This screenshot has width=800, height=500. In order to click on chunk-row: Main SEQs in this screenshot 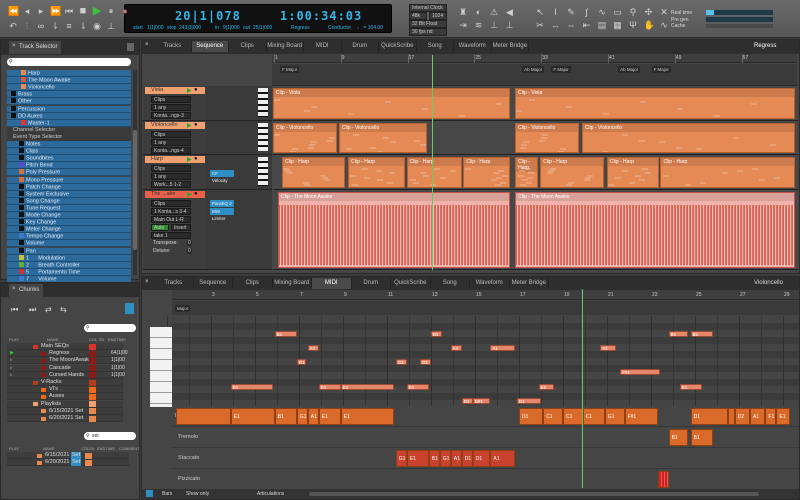, I will do `click(65, 346)`.